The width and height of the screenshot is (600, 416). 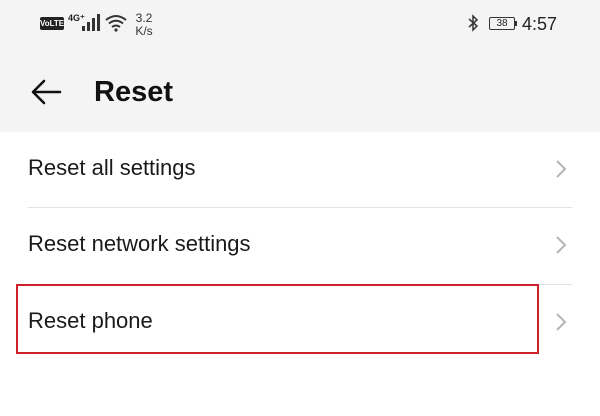 What do you see at coordinates (116, 23) in the screenshot?
I see `wifi-icon` at bounding box center [116, 23].